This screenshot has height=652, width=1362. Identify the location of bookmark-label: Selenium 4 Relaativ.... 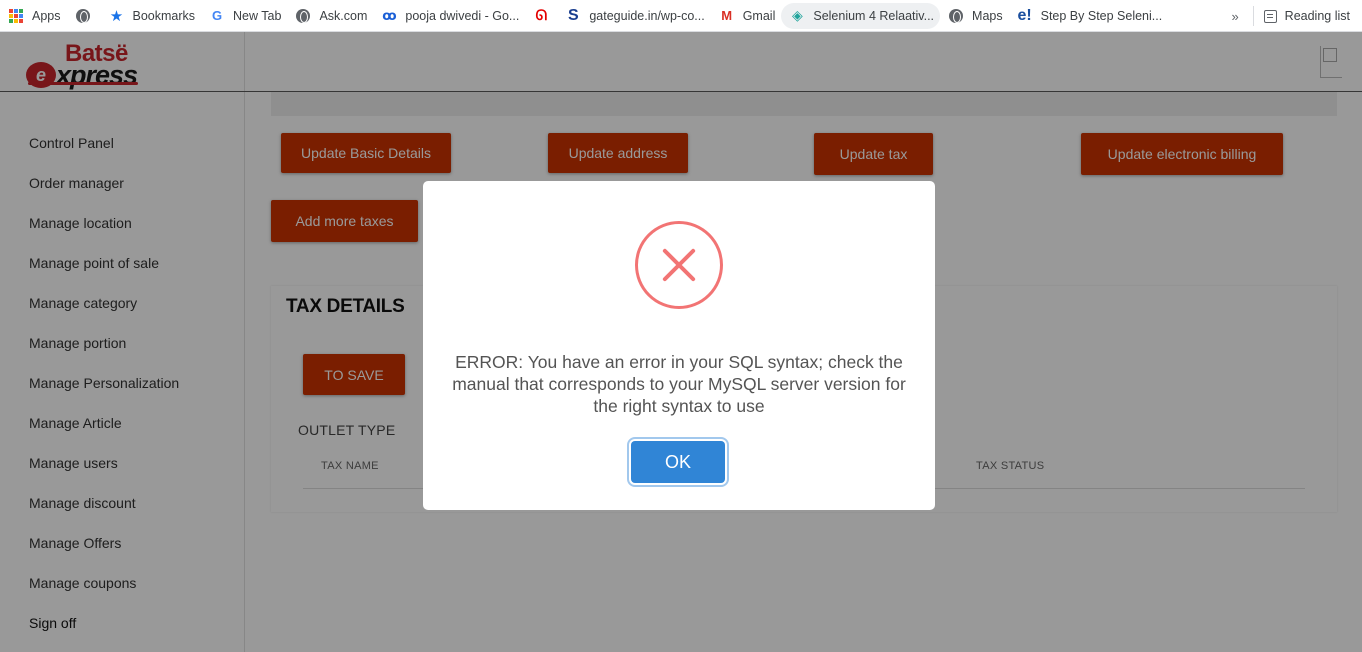
(874, 15).